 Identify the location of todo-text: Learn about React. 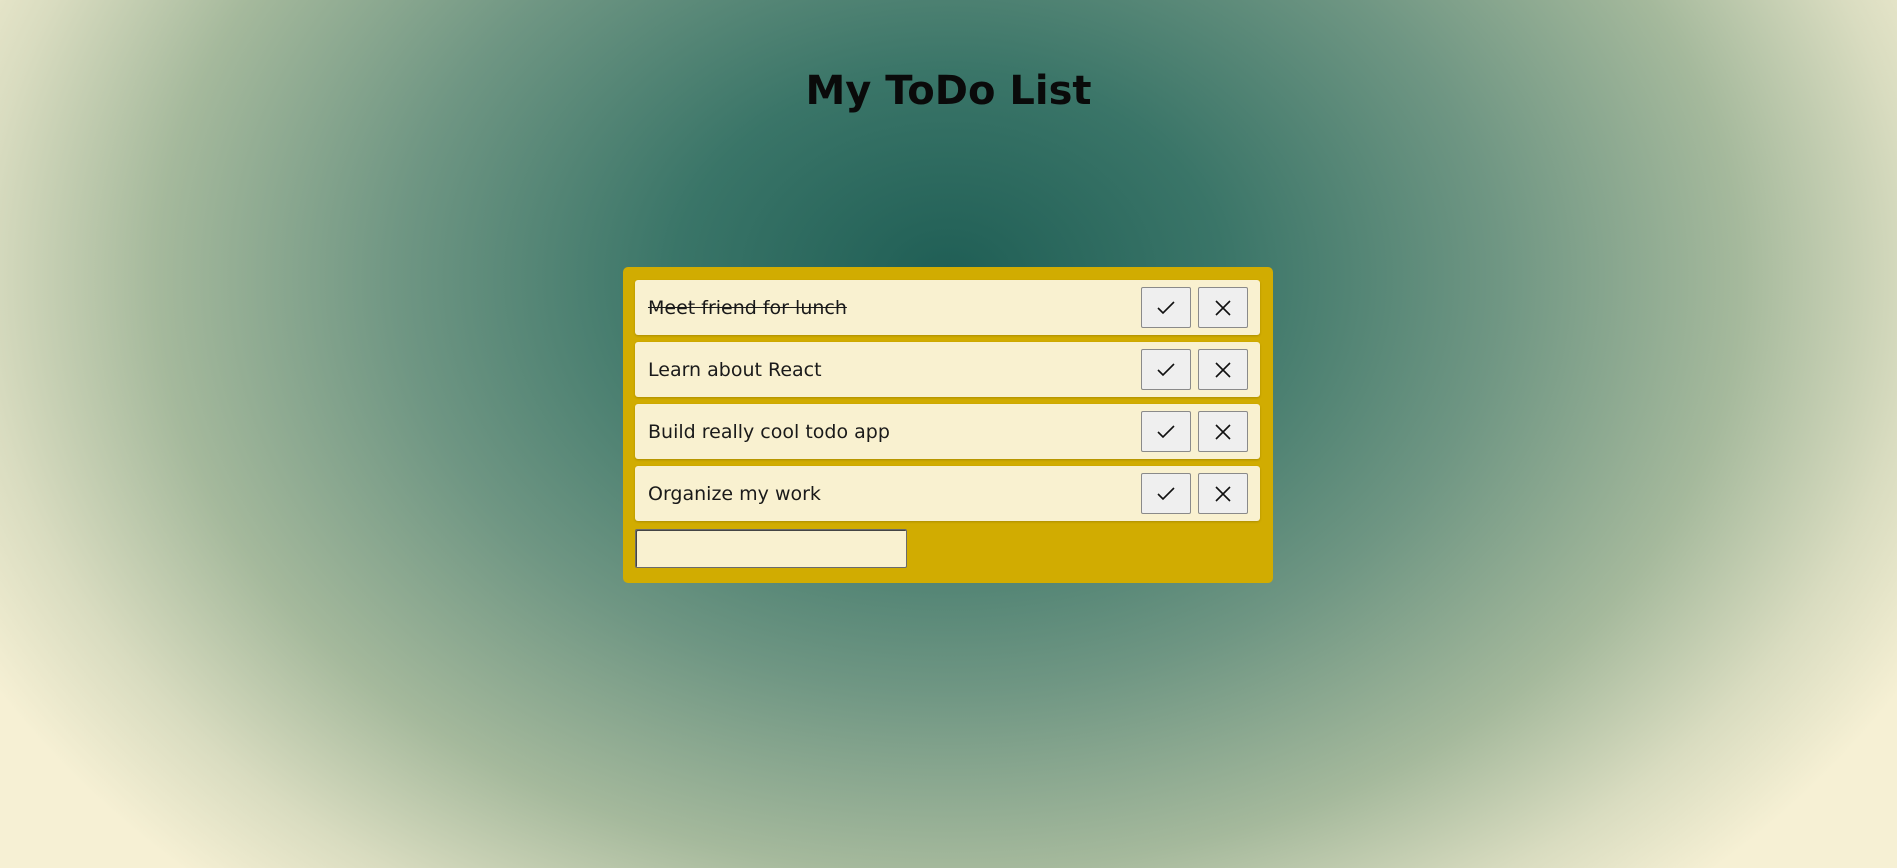
(735, 369).